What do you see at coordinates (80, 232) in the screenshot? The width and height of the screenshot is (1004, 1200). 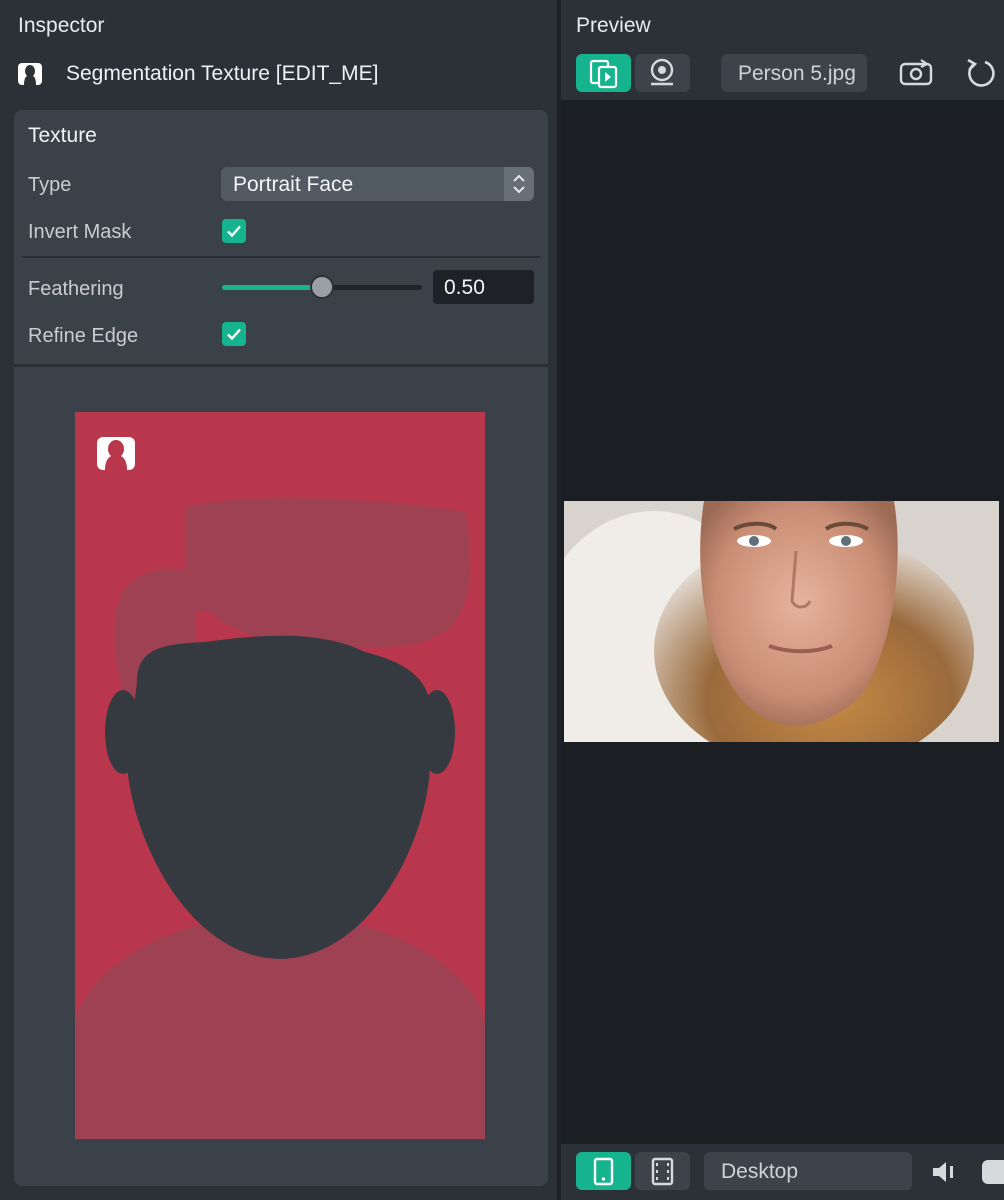 I see `invert-mask-label: Invert Mask` at bounding box center [80, 232].